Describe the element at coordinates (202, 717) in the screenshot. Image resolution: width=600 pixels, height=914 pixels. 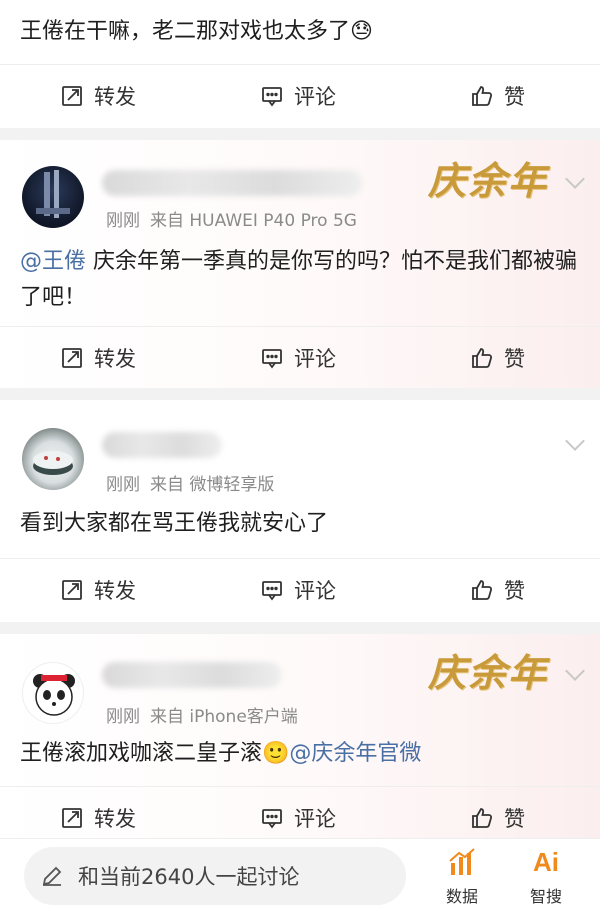
I see `post-meta: 刚刚 来自 iPhone客户端` at that location.